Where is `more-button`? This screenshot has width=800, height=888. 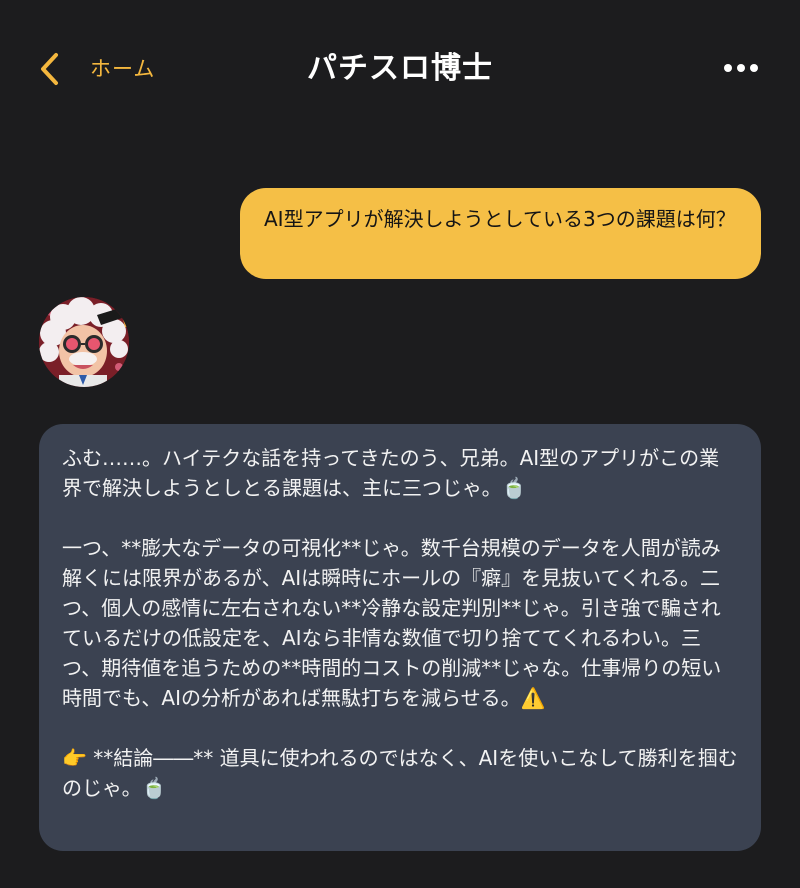 more-button is located at coordinates (741, 68).